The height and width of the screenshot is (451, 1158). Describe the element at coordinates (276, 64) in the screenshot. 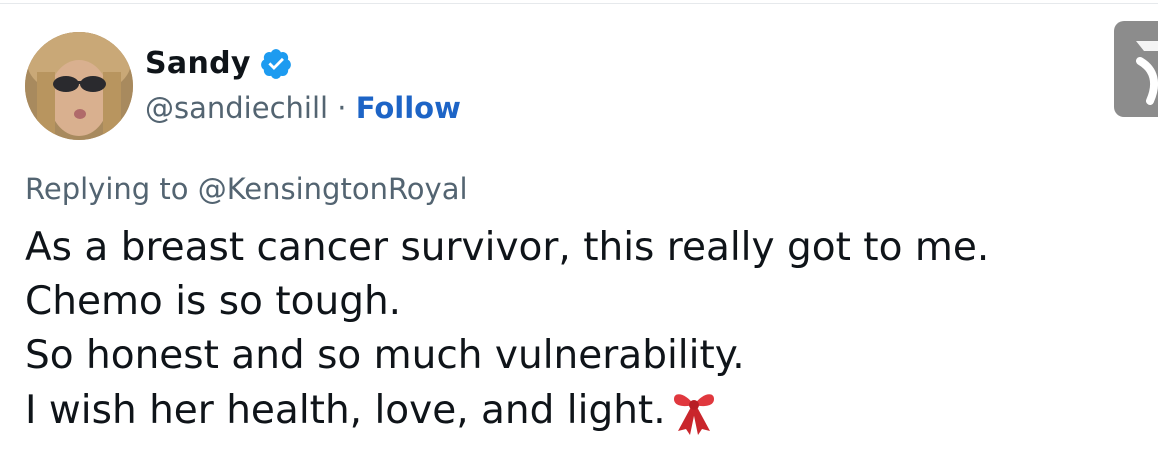

I see `verified-badge-icon` at that location.